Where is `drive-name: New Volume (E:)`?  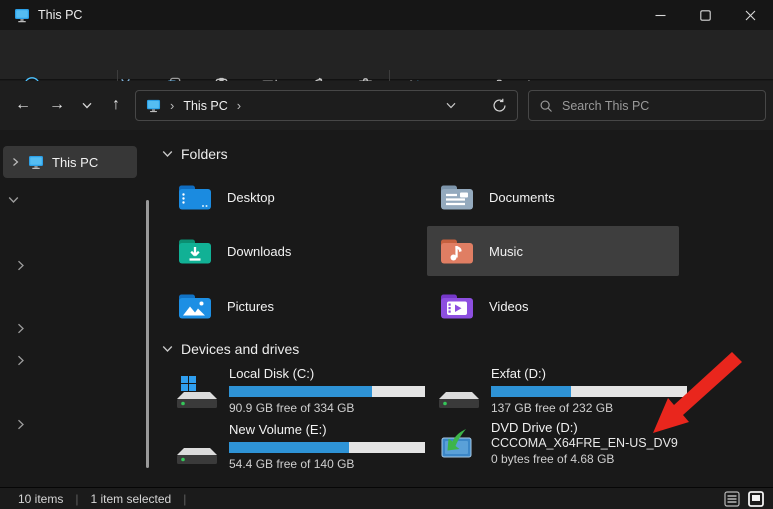
drive-name: New Volume (E:) is located at coordinates (278, 429).